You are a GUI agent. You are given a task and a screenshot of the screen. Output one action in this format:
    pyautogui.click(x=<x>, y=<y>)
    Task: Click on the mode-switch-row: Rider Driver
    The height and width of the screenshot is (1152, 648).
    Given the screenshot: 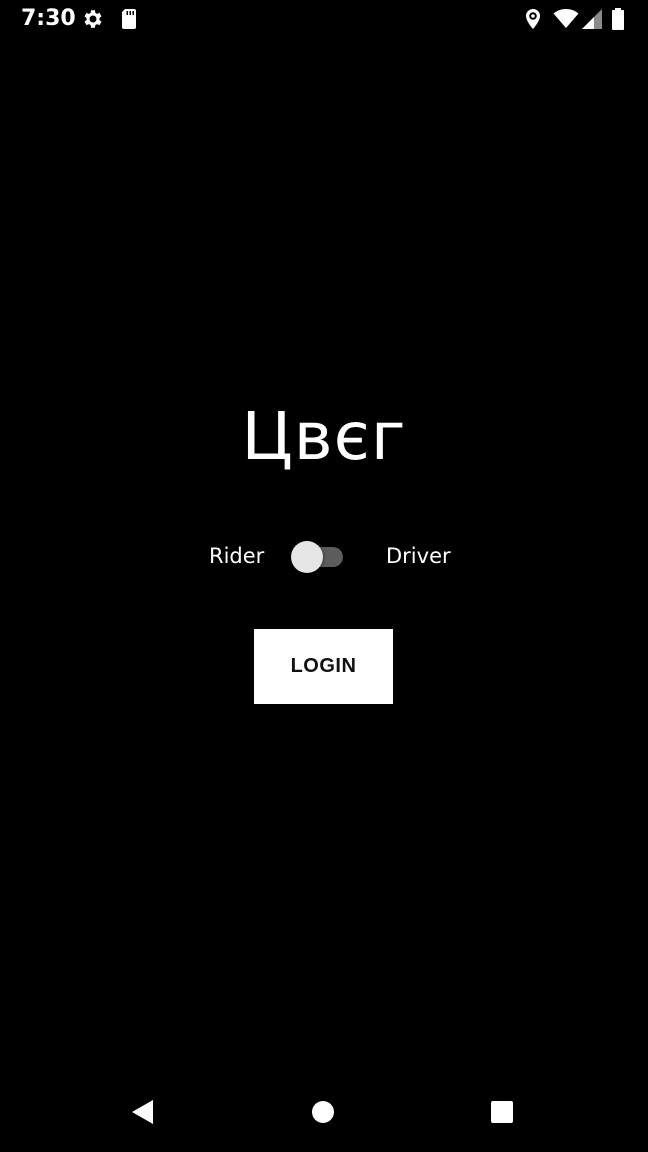 What is the action you would take?
    pyautogui.click(x=324, y=557)
    